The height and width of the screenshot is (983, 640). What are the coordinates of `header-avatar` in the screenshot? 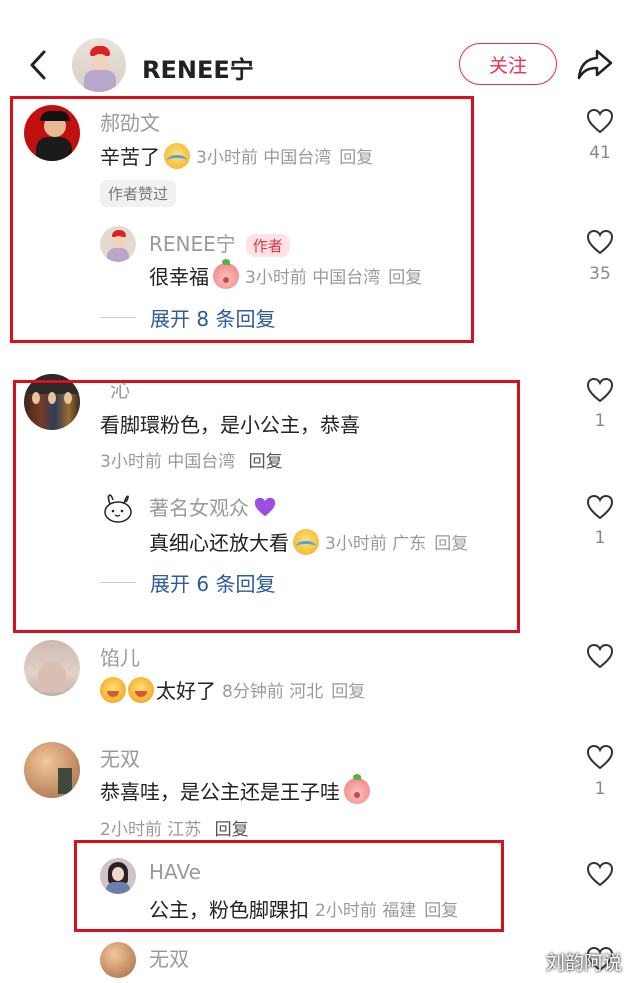 It's located at (99, 65).